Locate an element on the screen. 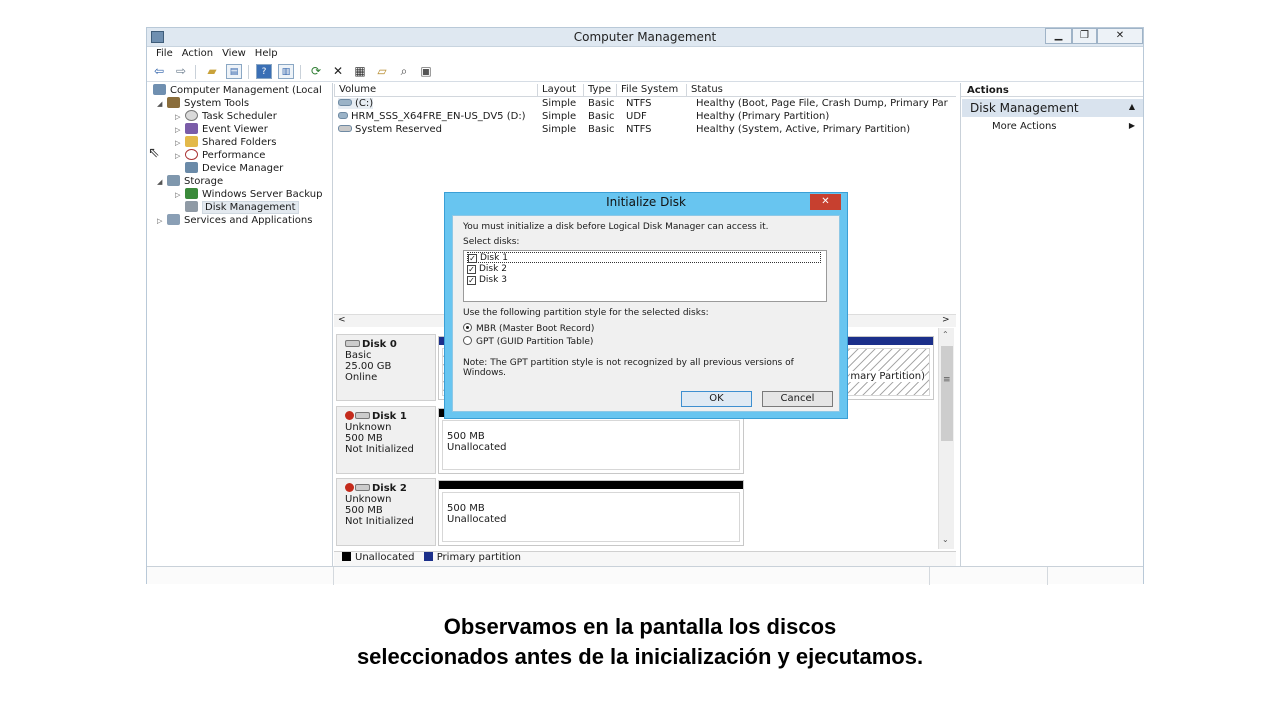  open-folder-icon: ▱ is located at coordinates (382, 71).